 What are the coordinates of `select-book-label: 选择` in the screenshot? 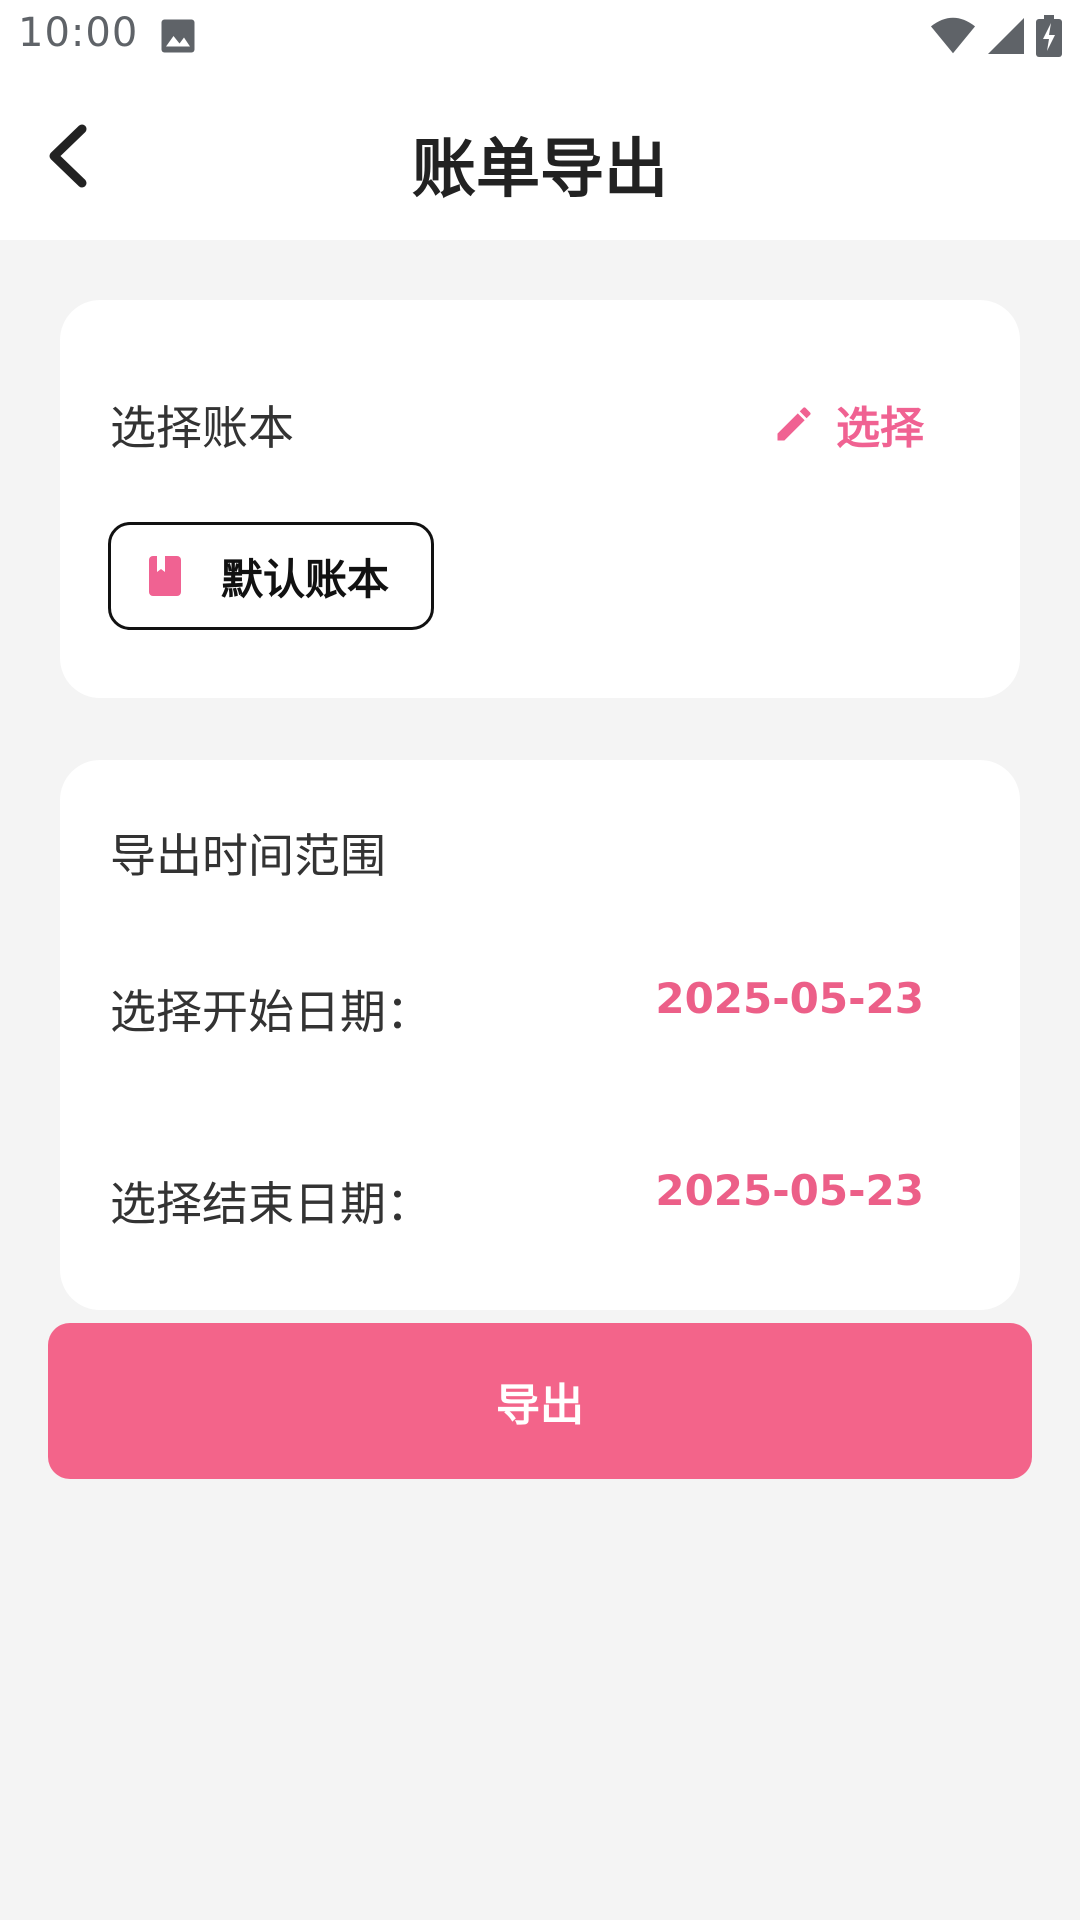 It's located at (880, 428).